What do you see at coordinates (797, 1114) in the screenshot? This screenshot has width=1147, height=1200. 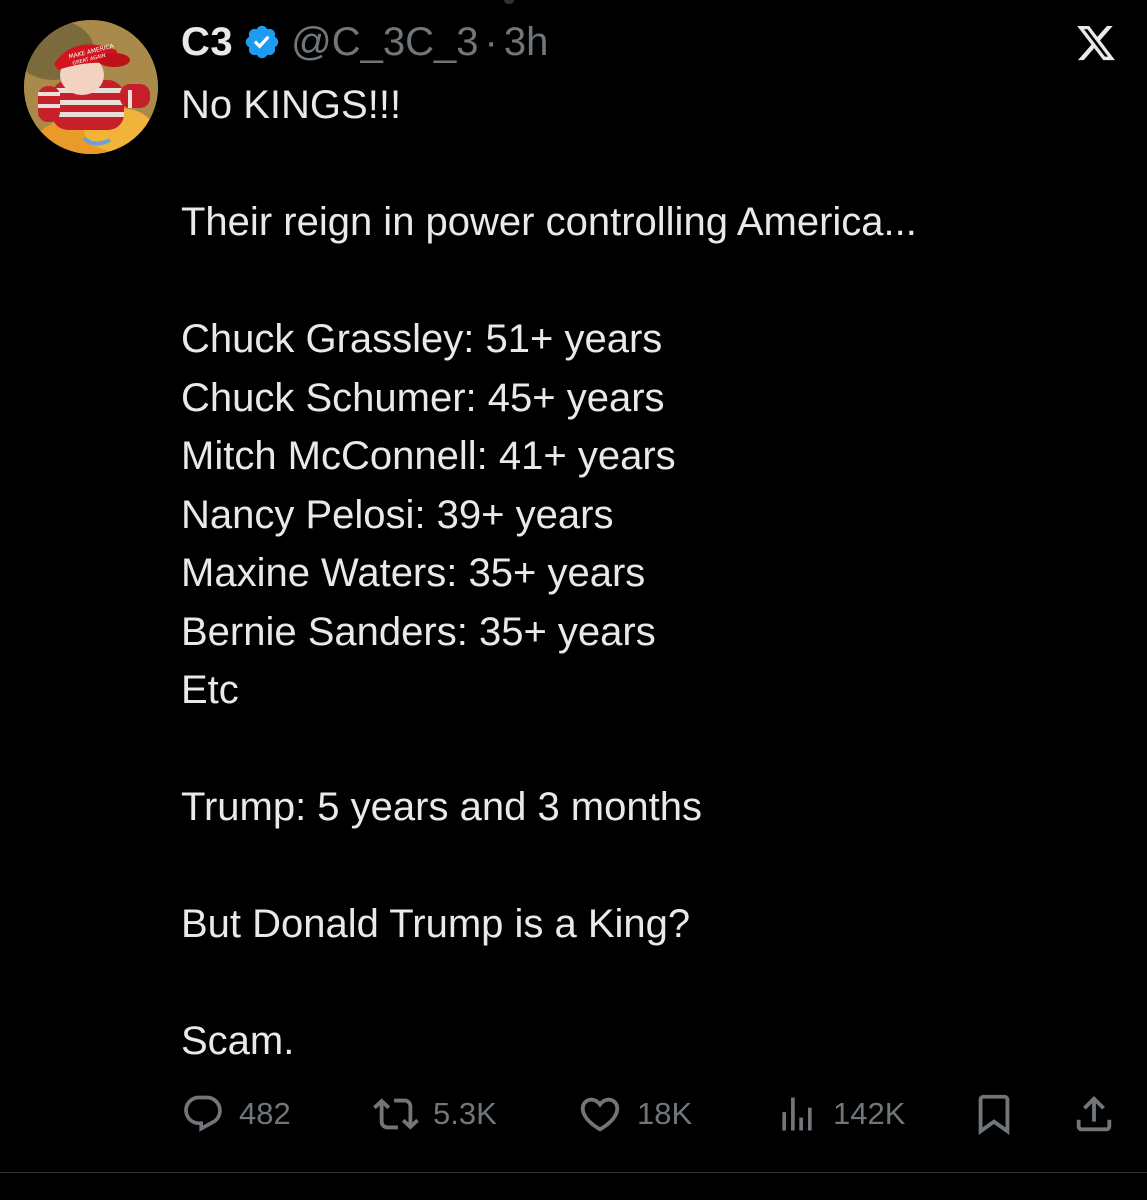 I see `views-chart-icon` at bounding box center [797, 1114].